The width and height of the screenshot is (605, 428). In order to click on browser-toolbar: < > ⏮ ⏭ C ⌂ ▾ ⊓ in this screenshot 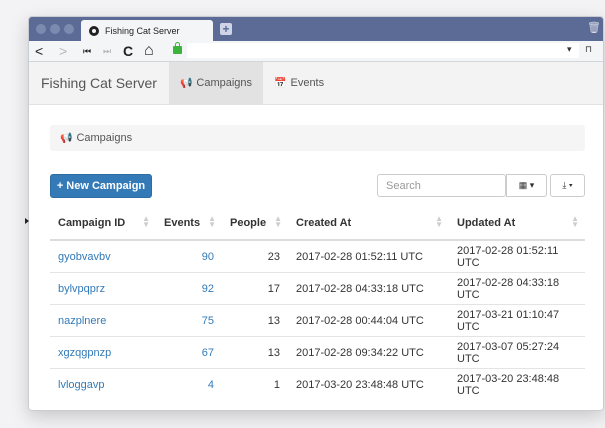, I will do `click(316, 51)`.